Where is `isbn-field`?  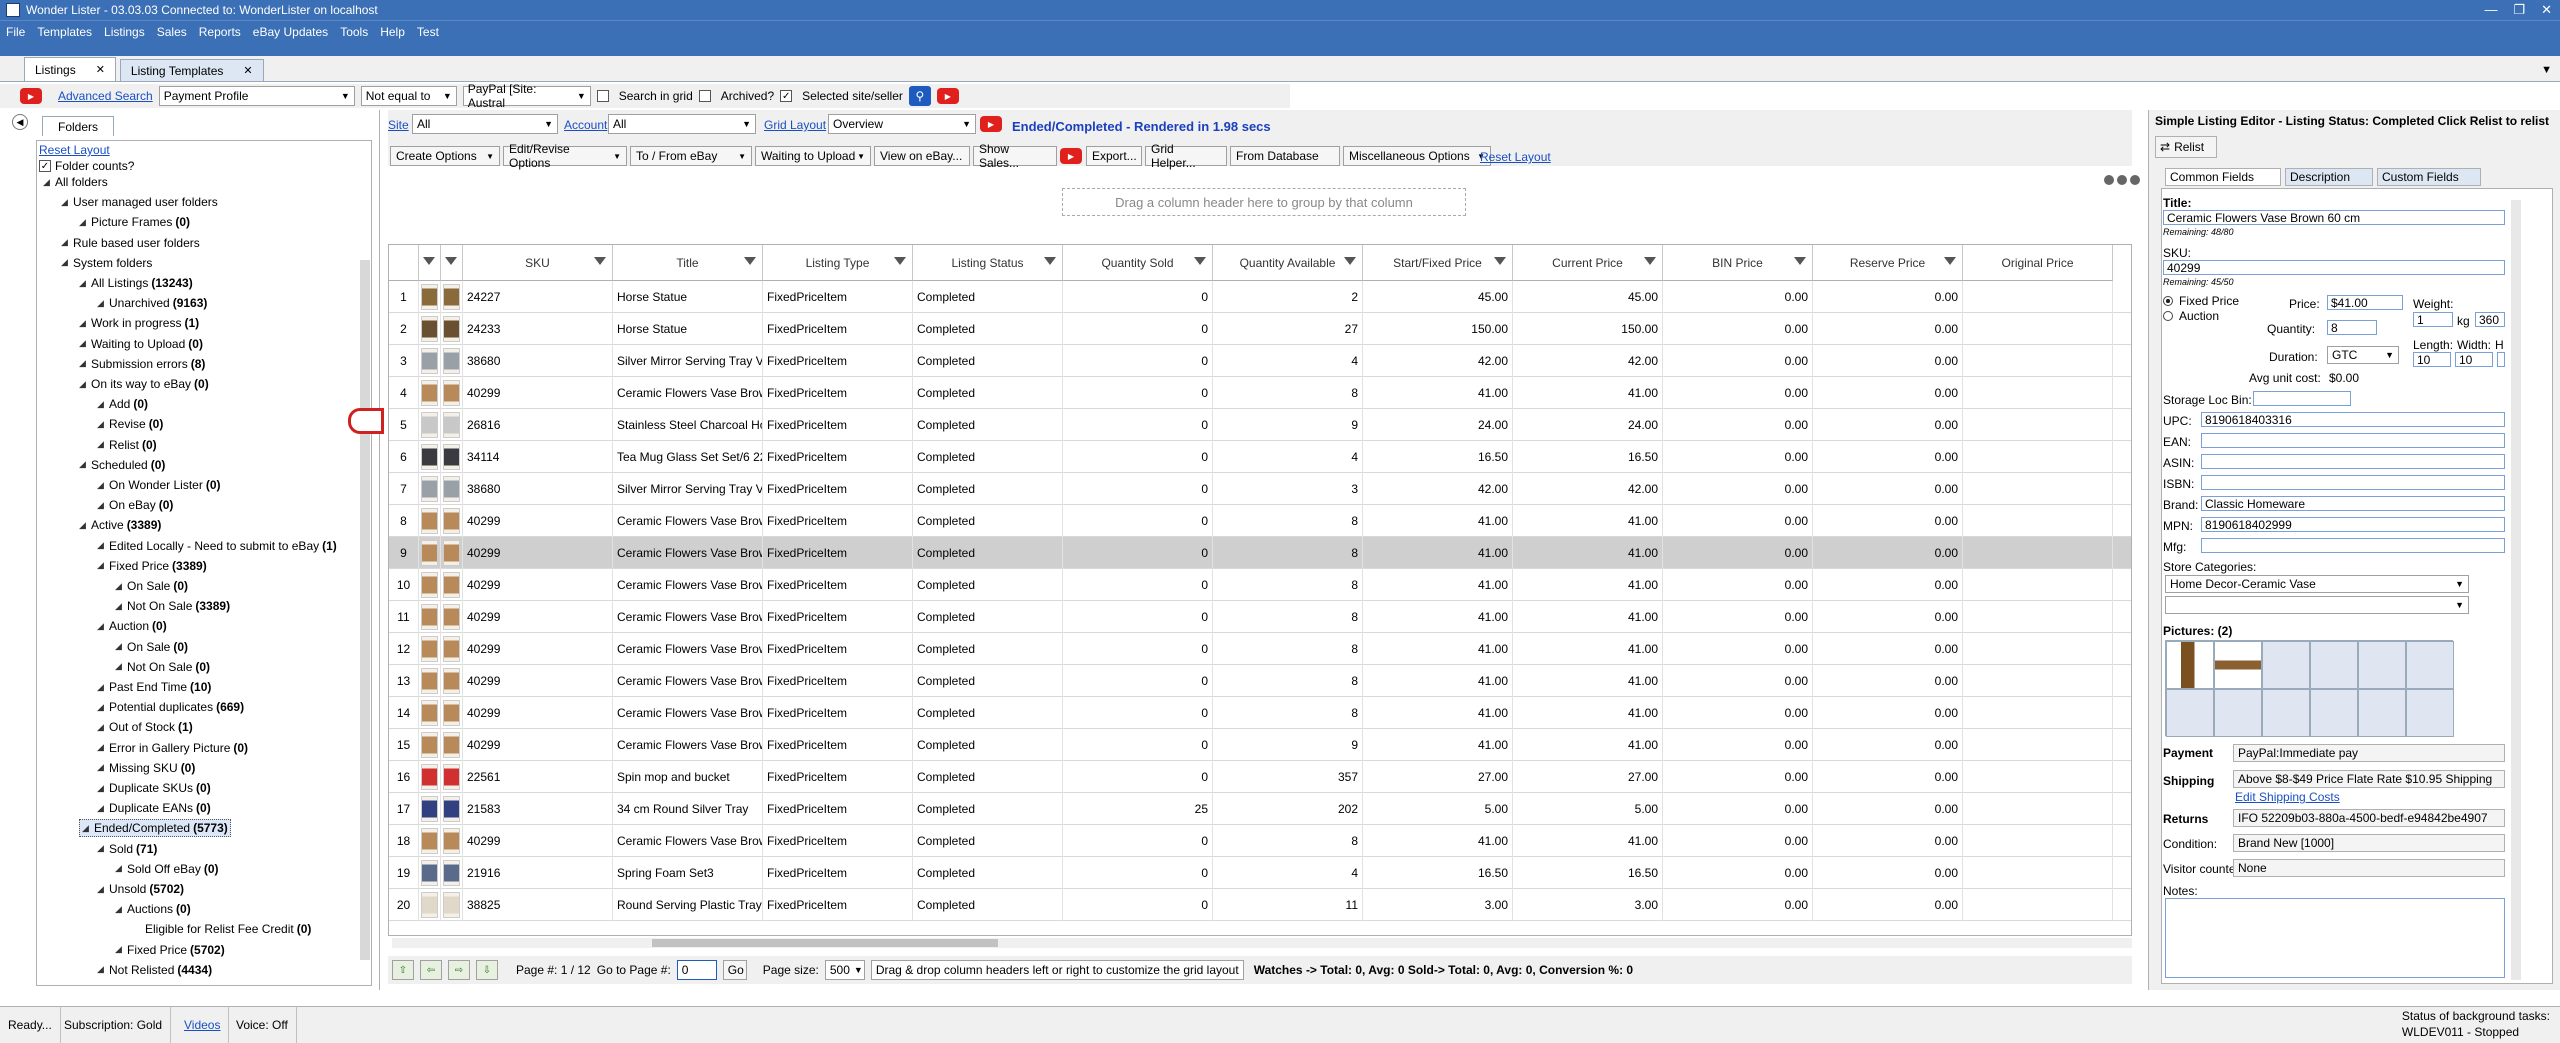
isbn-field is located at coordinates (2353, 482).